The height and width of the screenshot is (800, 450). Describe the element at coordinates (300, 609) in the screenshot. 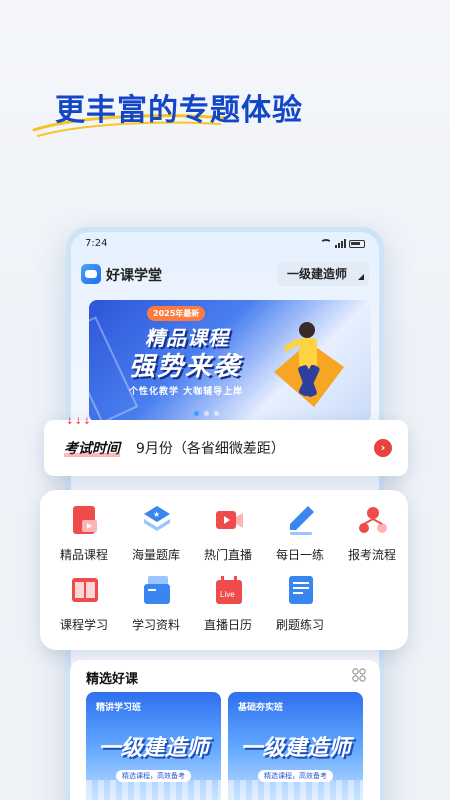

I see `grid-item-practice-drills: 刷题练习` at that location.